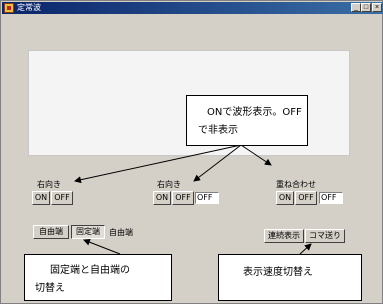 The image size is (383, 304). What do you see at coordinates (162, 198) in the screenshot?
I see `middle-on-button: ON` at bounding box center [162, 198].